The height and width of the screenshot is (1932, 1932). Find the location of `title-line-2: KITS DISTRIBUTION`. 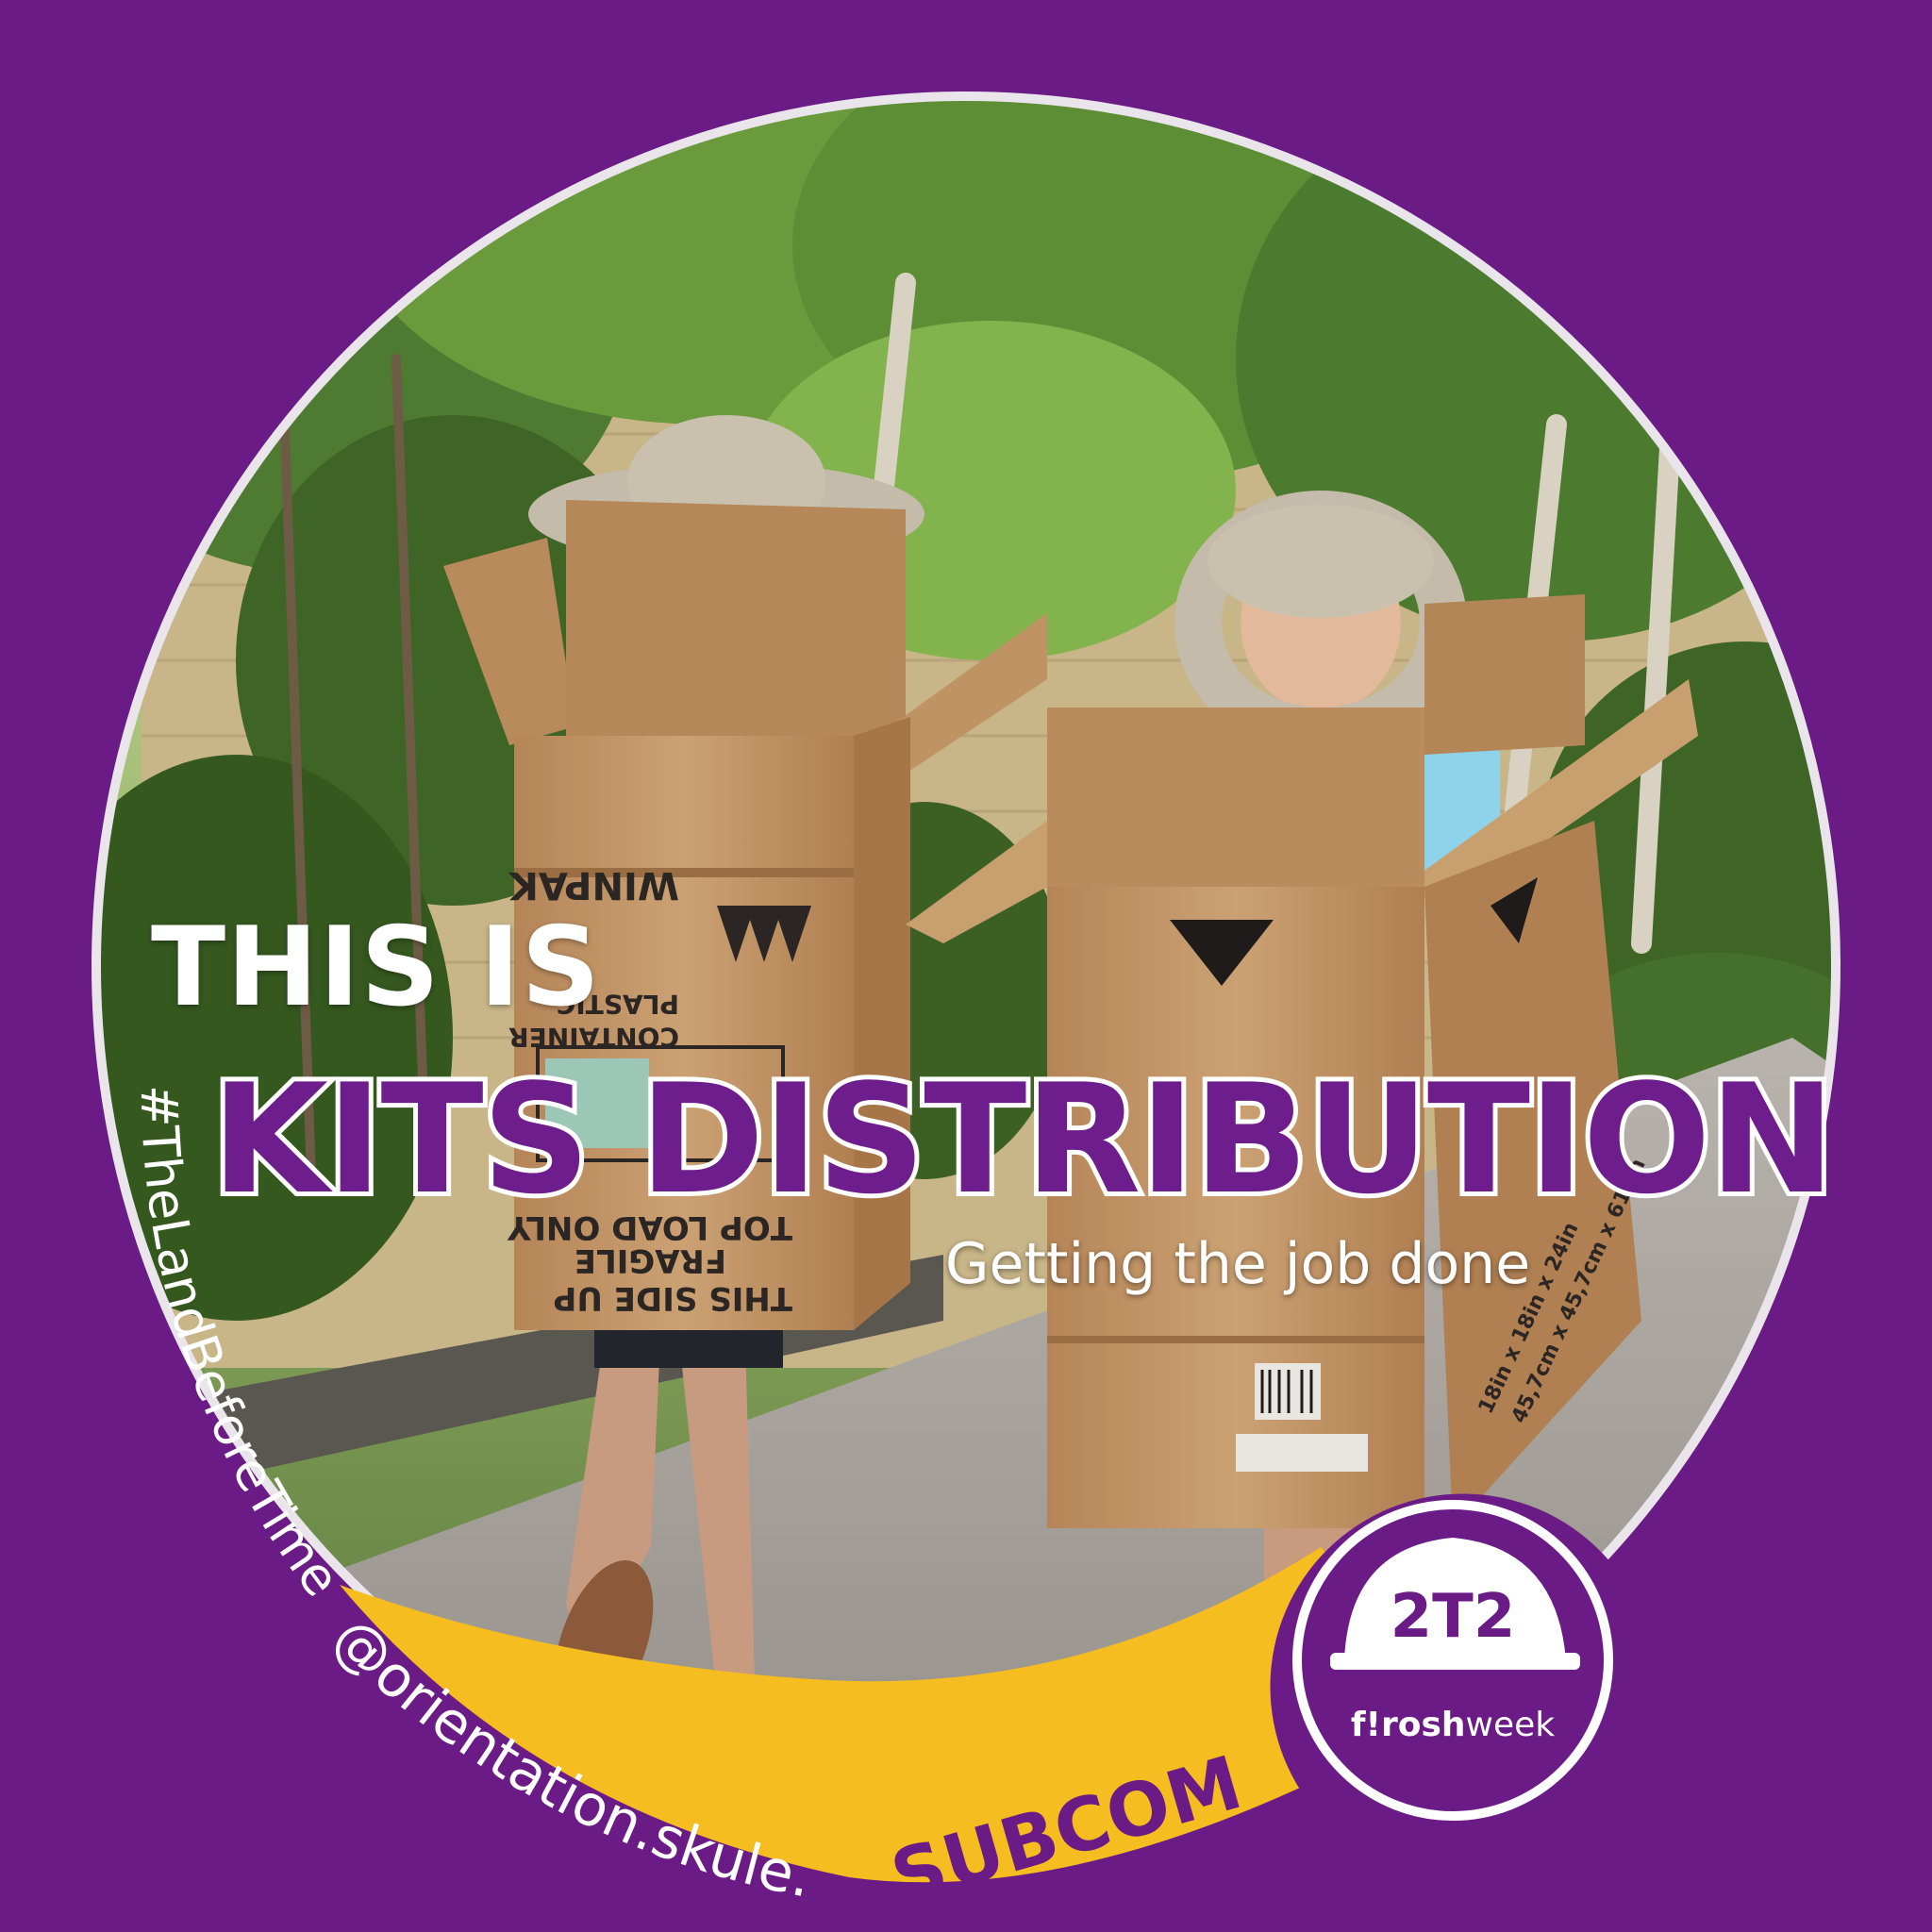

title-line-2: KITS DISTRIBUTION is located at coordinates (1023, 1139).